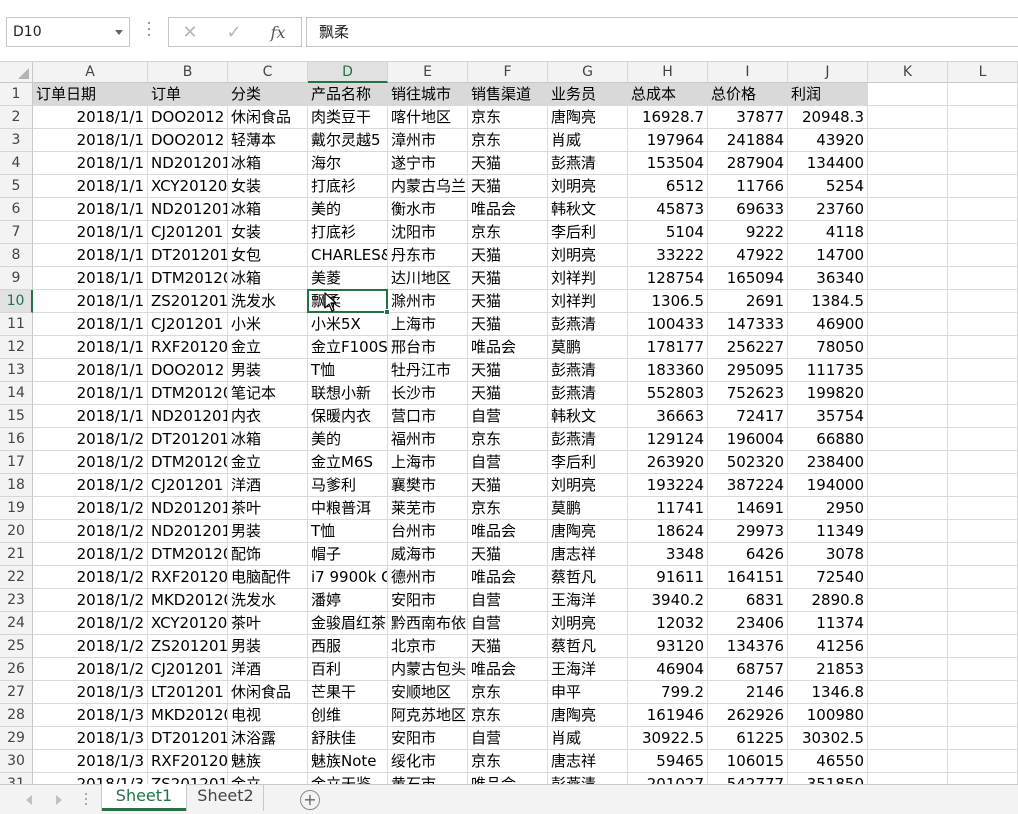 The image size is (1018, 814). I want to click on cell-k23, so click(908, 600).